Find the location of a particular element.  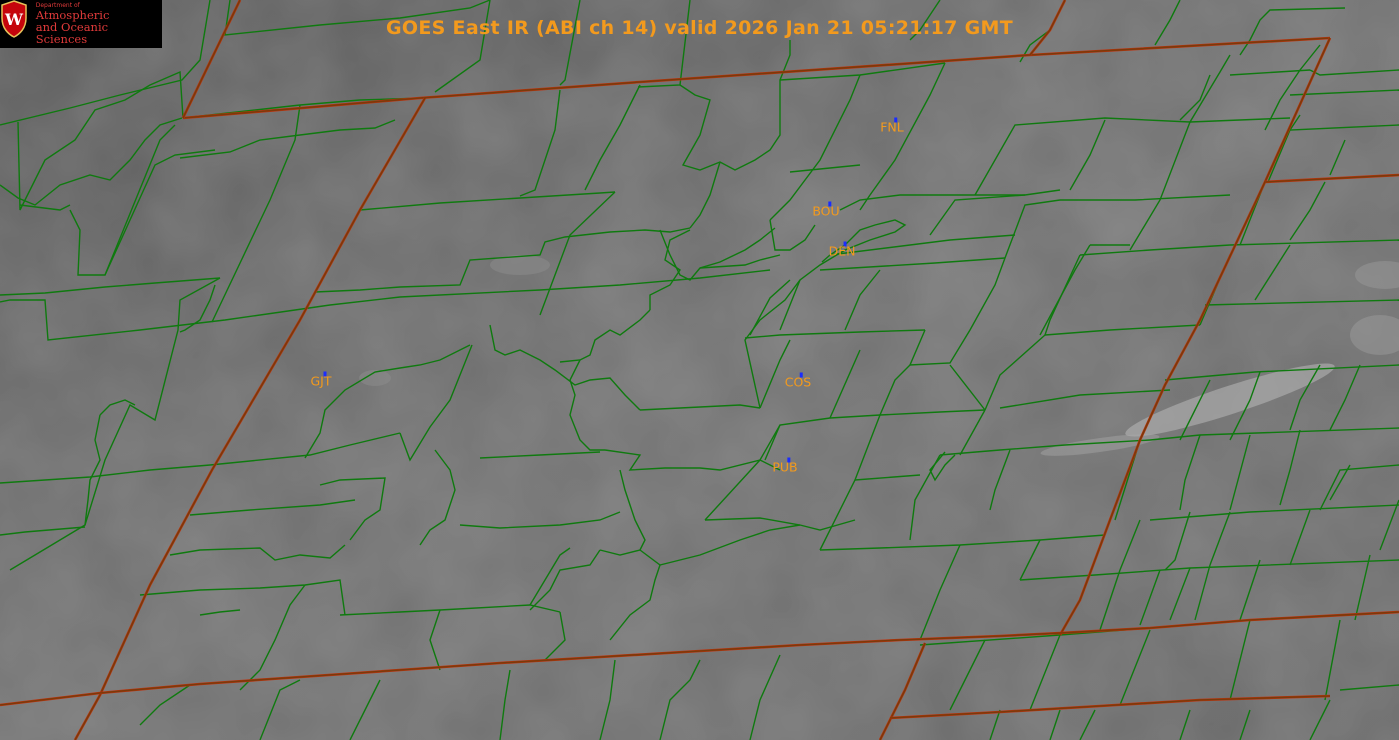

station-gjt: GJT is located at coordinates (321, 380).